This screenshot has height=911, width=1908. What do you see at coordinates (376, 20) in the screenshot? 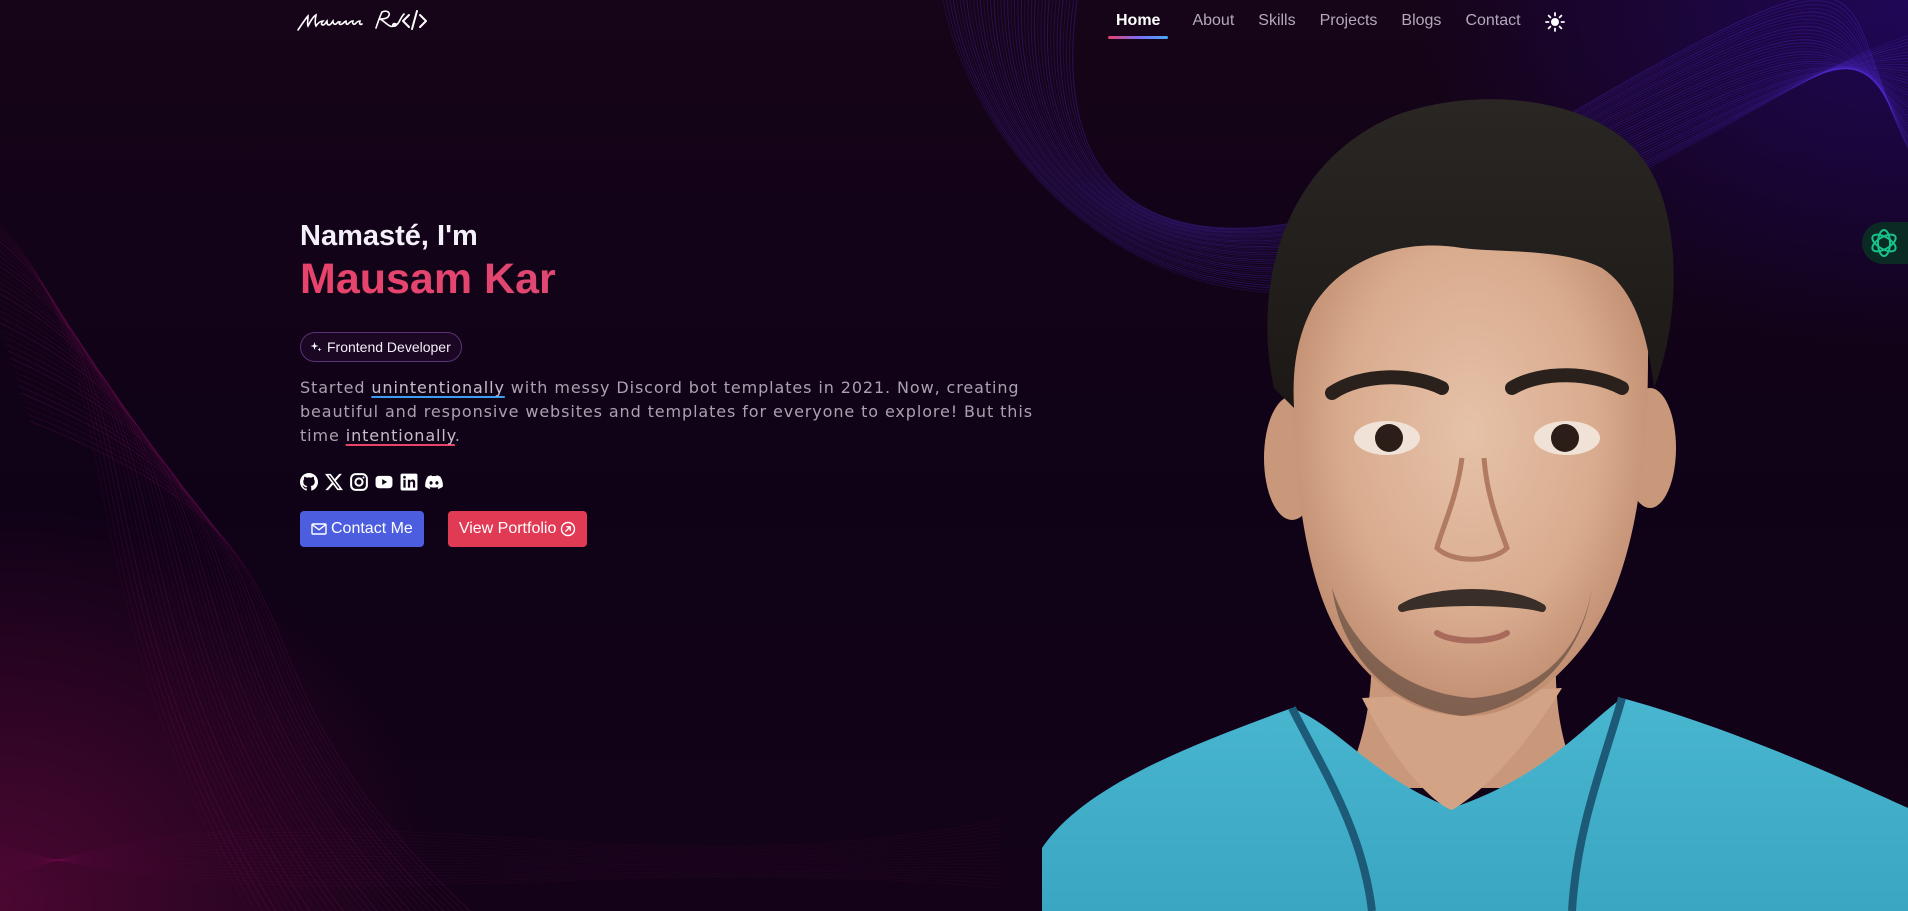
I see `signature-logo` at bounding box center [376, 20].